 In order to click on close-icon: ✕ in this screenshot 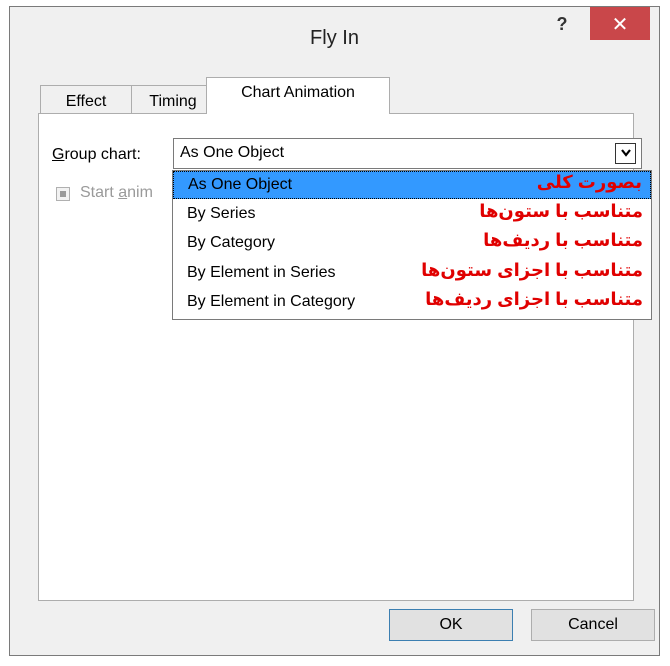, I will do `click(620, 24)`.